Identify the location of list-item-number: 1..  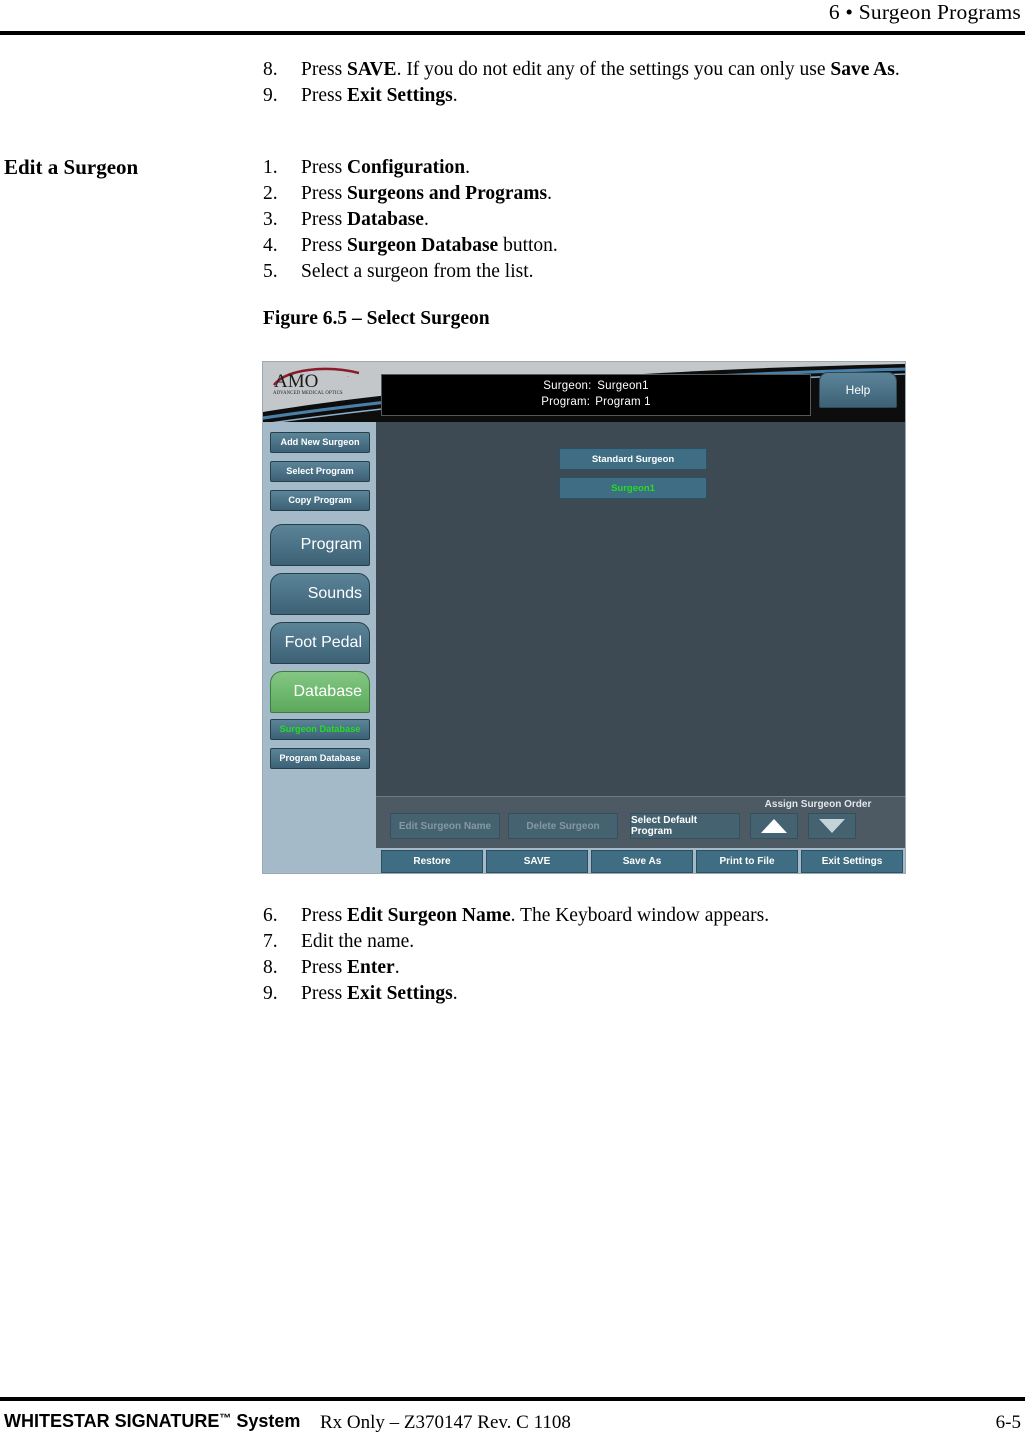
(270, 167).